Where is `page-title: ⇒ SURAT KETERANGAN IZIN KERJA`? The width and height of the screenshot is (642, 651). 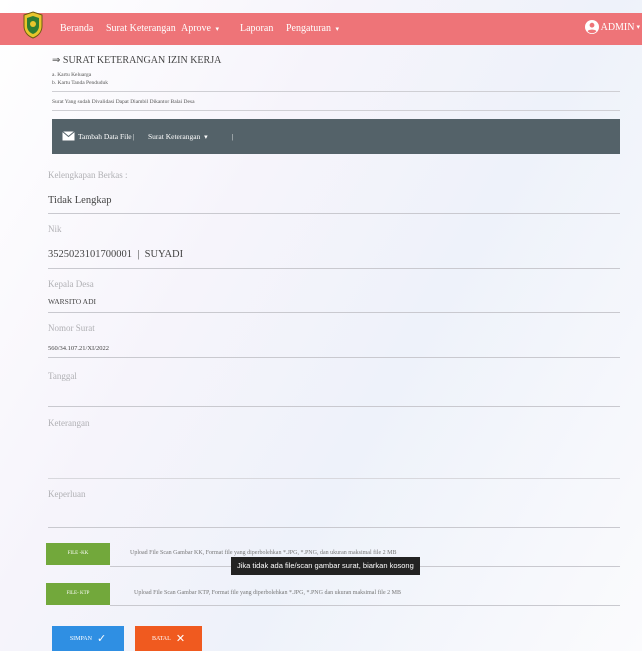
page-title: ⇒ SURAT KETERANGAN IZIN KERJA is located at coordinates (137, 60).